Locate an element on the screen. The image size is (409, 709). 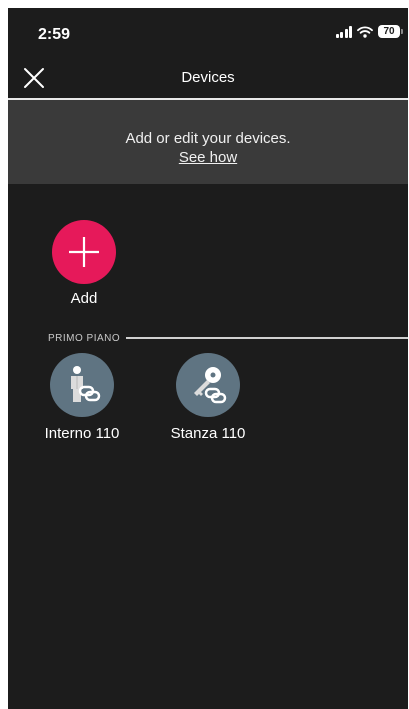
status-icons: 70 is located at coordinates (369, 31).